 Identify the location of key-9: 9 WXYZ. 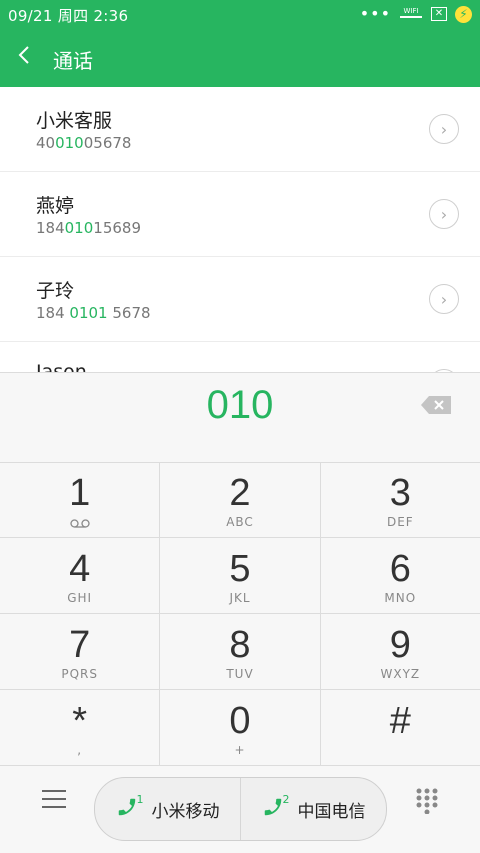
(400, 651).